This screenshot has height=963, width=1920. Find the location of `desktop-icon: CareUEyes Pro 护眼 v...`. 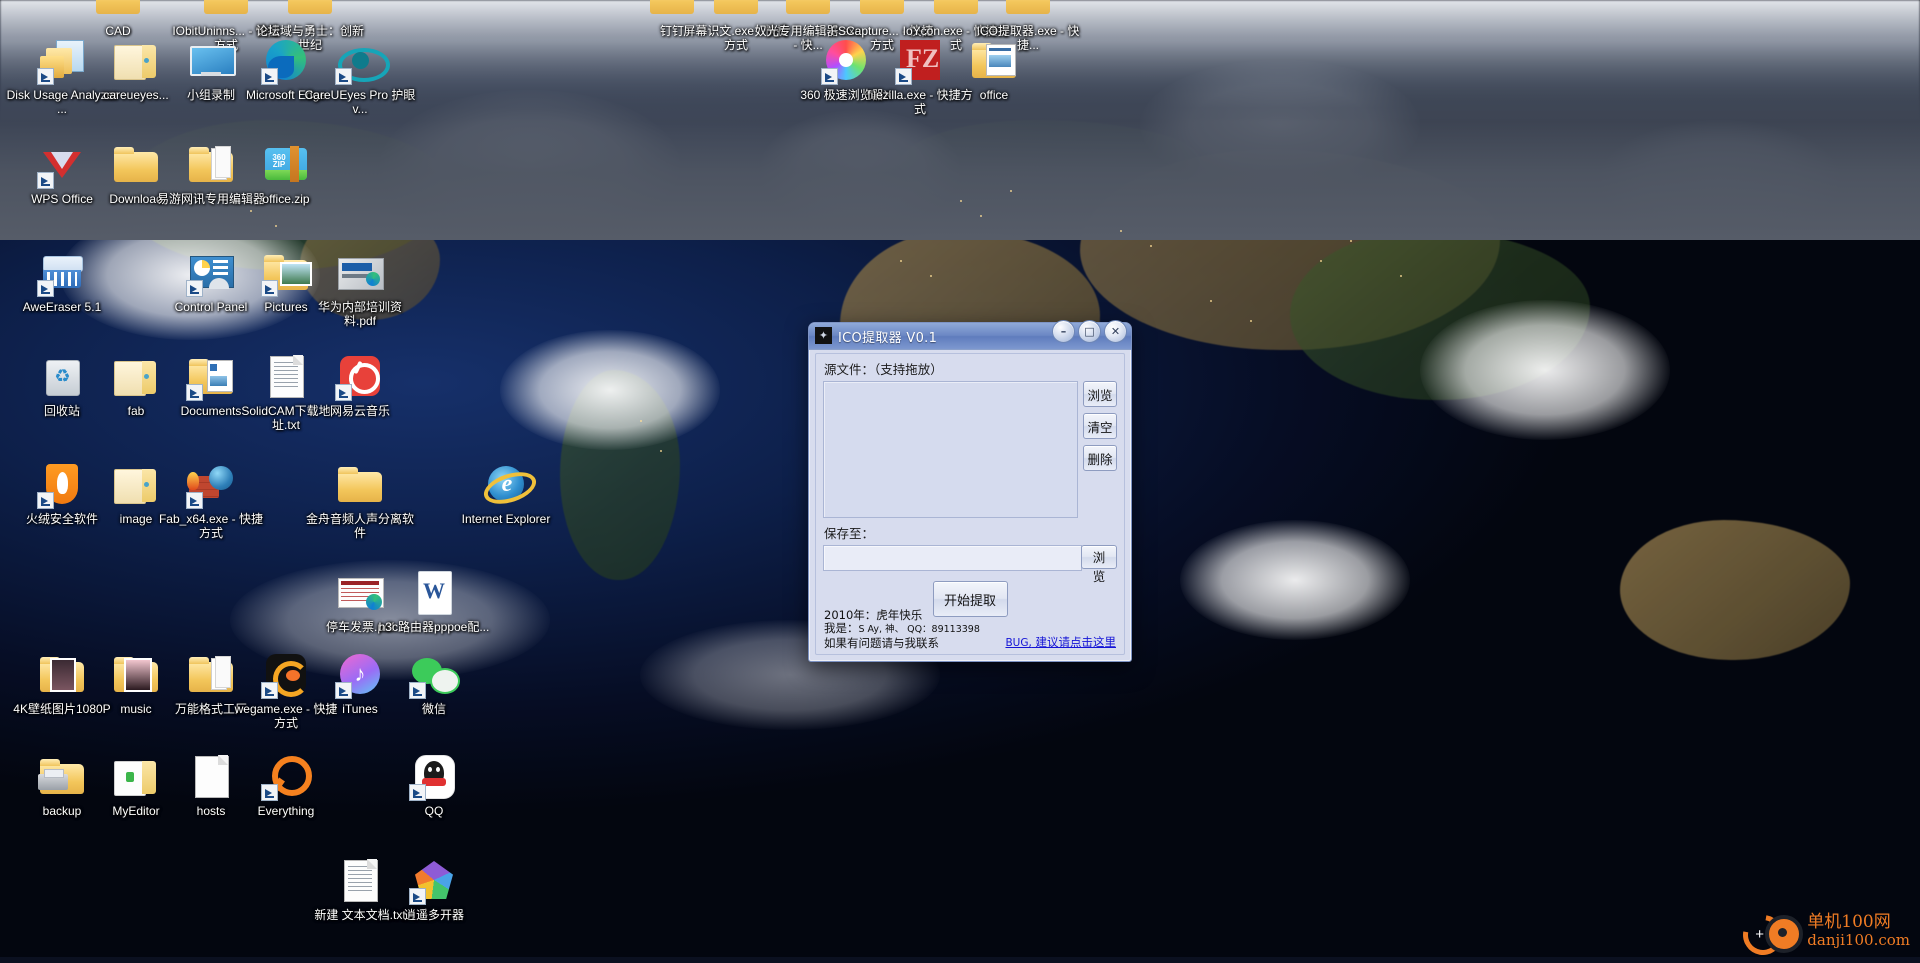

desktop-icon: CareUEyes Pro 护眼 v... is located at coordinates (360, 76).